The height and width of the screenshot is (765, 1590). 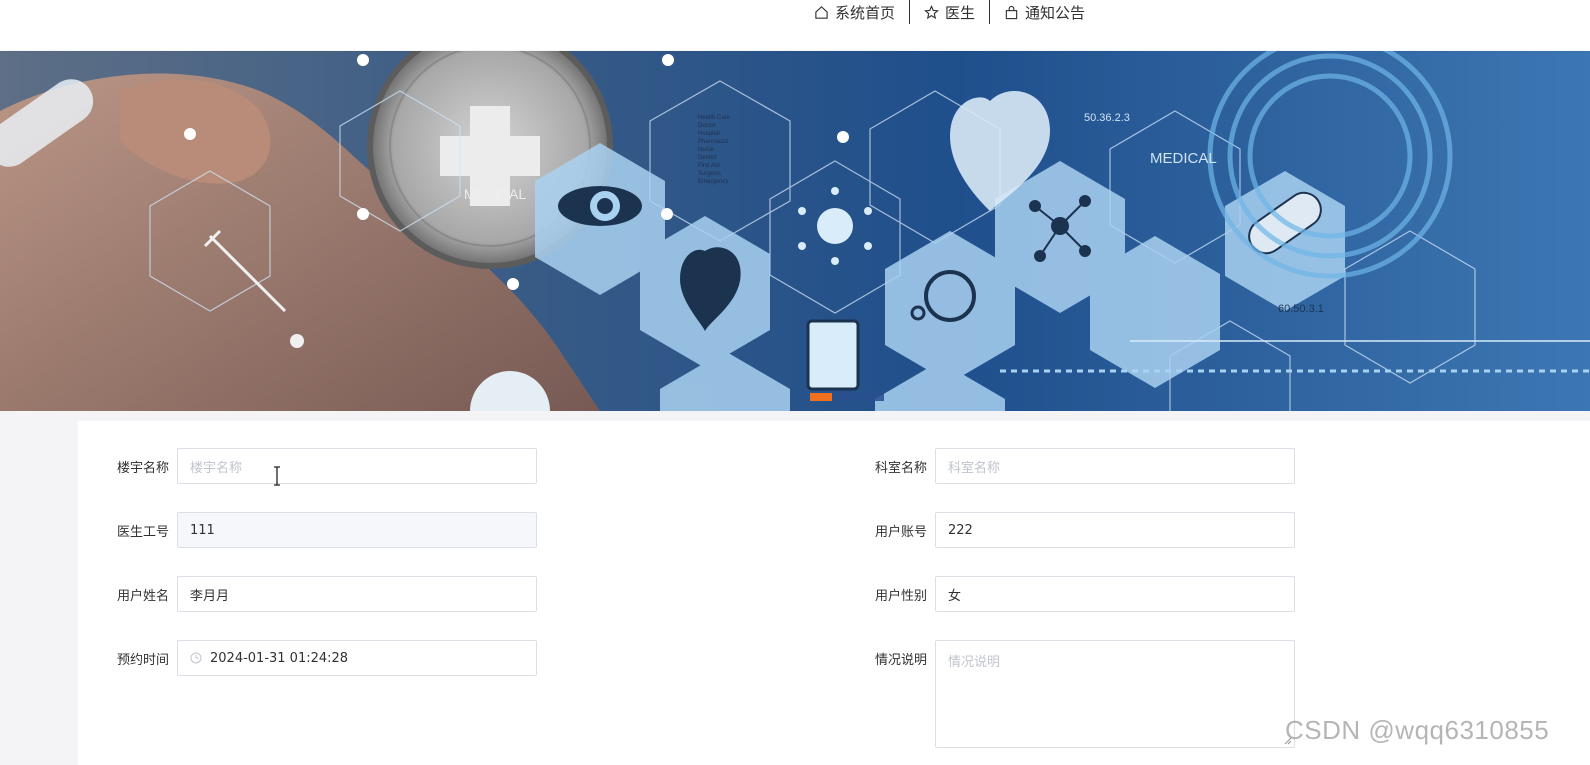 I want to click on svg-text: Hospital, so click(x=709, y=134).